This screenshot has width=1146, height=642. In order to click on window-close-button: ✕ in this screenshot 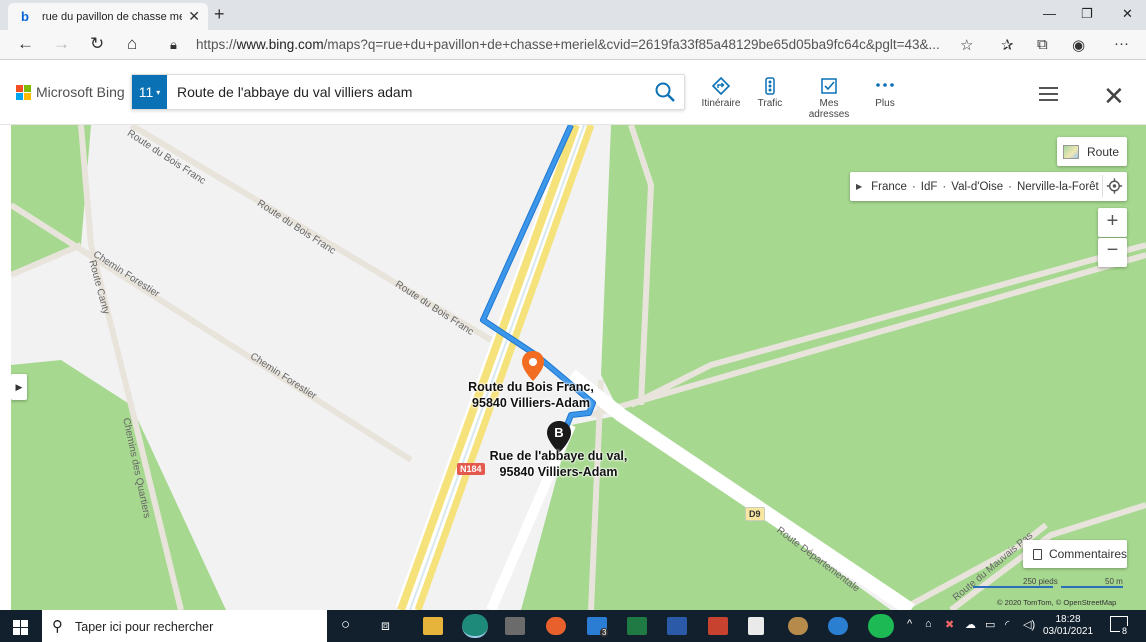, I will do `click(1127, 14)`.